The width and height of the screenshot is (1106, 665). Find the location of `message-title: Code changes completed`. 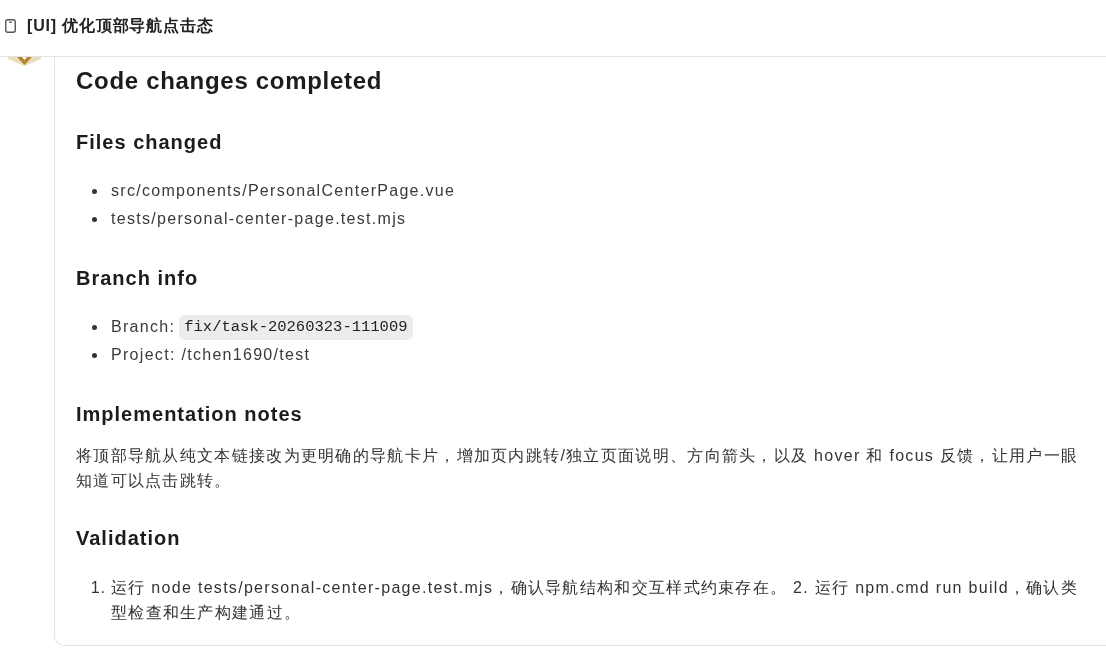

message-title: Code changes completed is located at coordinates (230, 81).